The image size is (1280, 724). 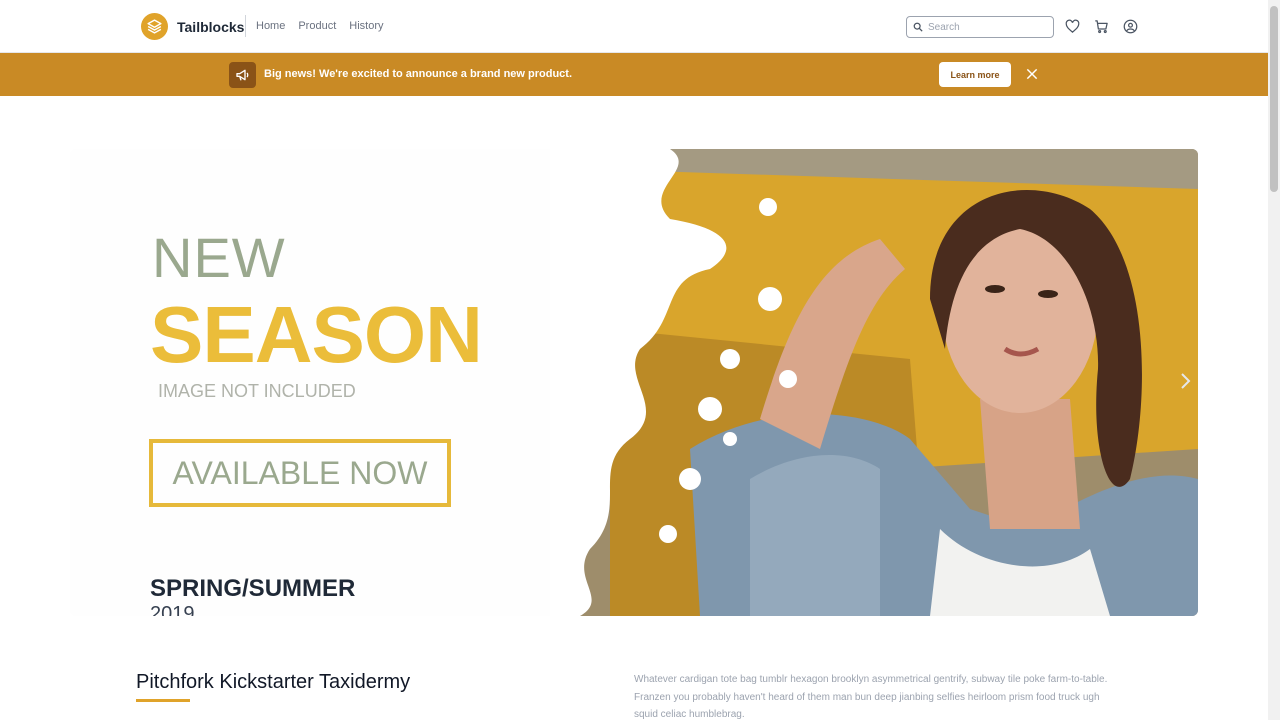 What do you see at coordinates (245, 26) in the screenshot?
I see `brand-divider` at bounding box center [245, 26].